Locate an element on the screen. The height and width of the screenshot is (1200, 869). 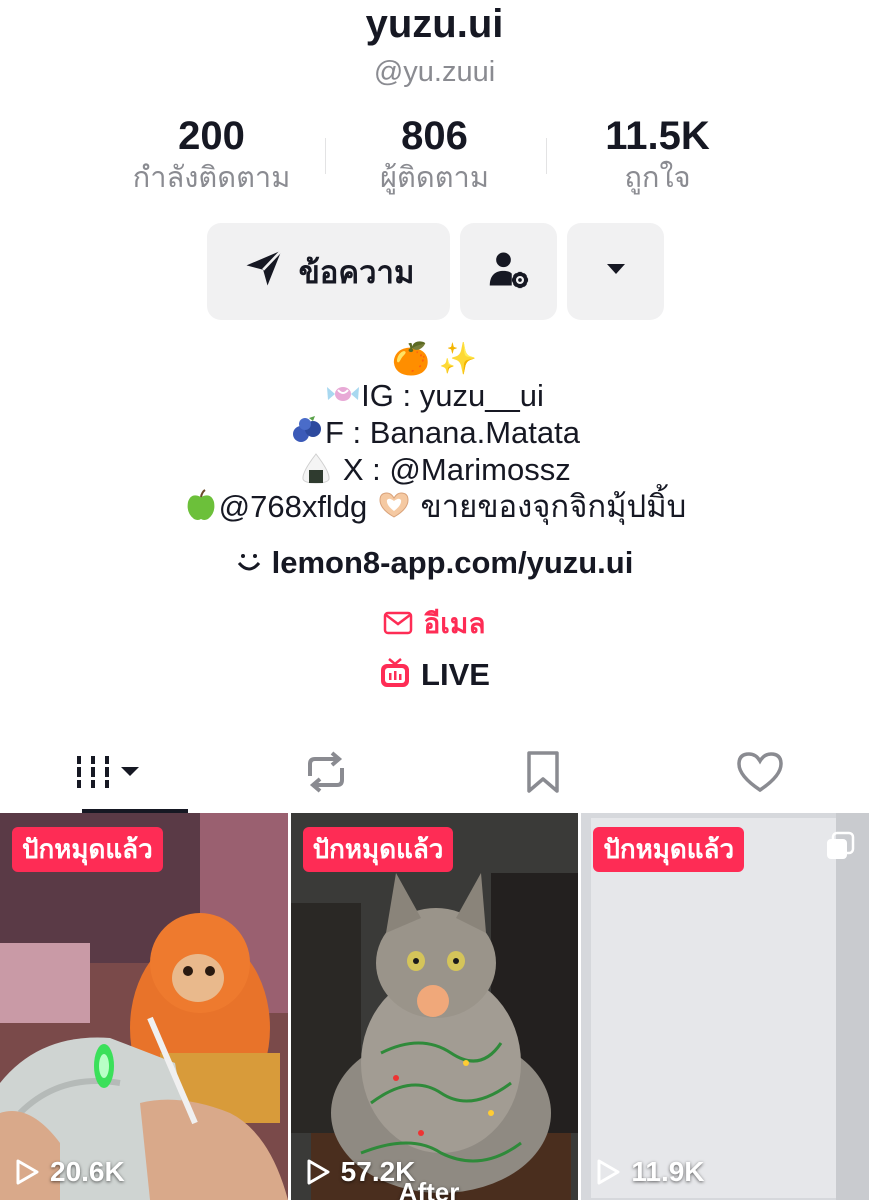
user-gear-icon is located at coordinates (509, 271).